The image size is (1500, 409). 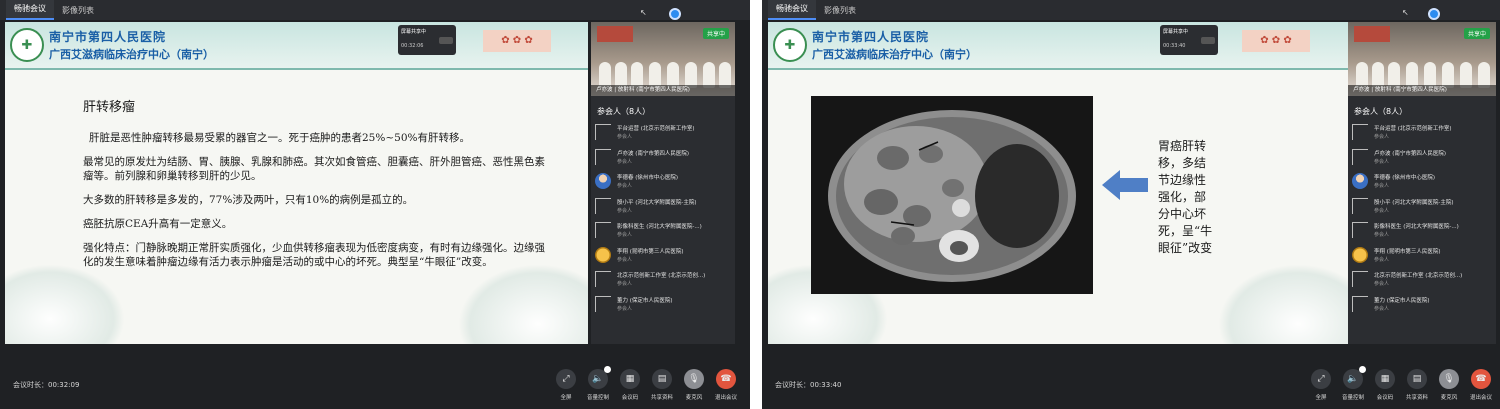 I want to click on document-icon: ▤, so click(x=662, y=379).